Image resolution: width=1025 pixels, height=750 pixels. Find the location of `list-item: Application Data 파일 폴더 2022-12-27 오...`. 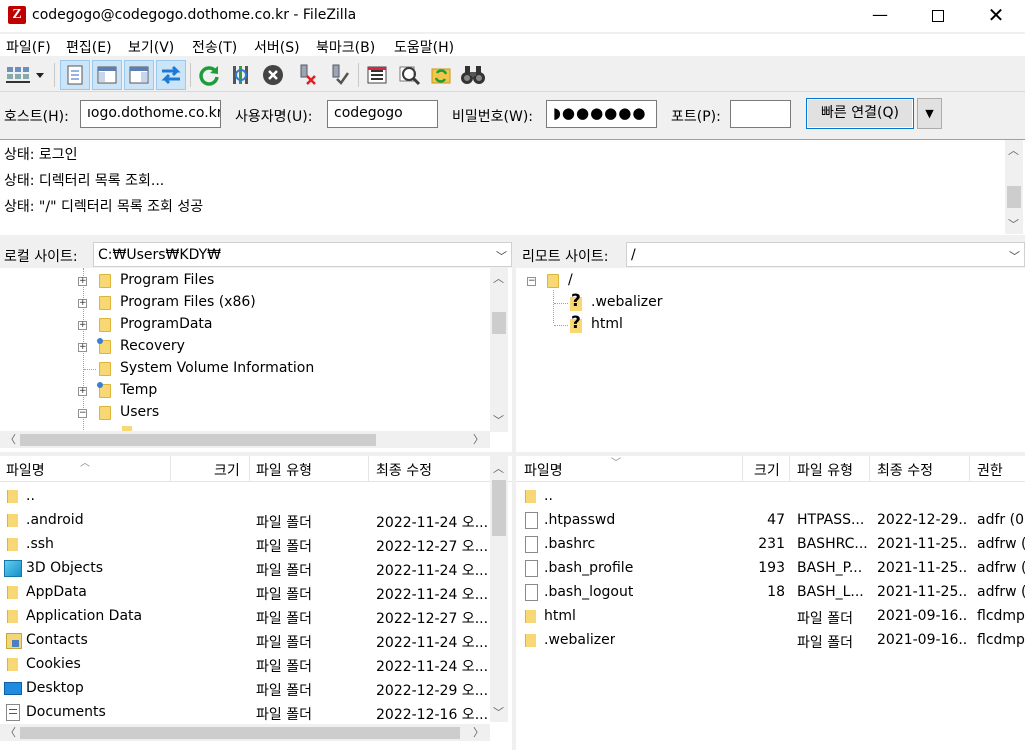

list-item: Application Data 파일 폴더 2022-12-27 오... is located at coordinates (256, 617).